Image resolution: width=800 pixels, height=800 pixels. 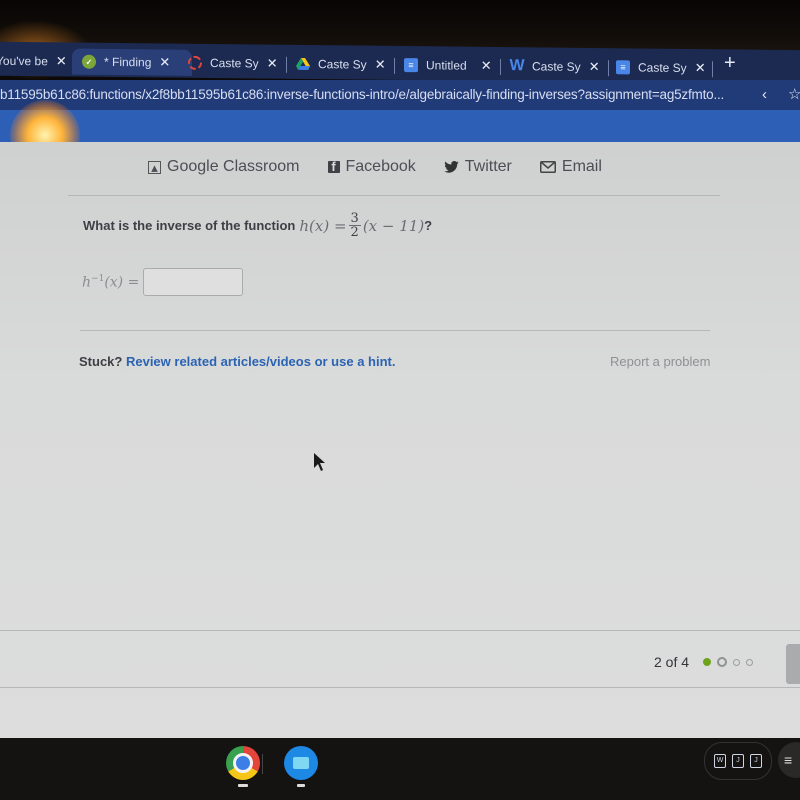 What do you see at coordinates (400, 126) in the screenshot?
I see `site-header` at bounding box center [400, 126].